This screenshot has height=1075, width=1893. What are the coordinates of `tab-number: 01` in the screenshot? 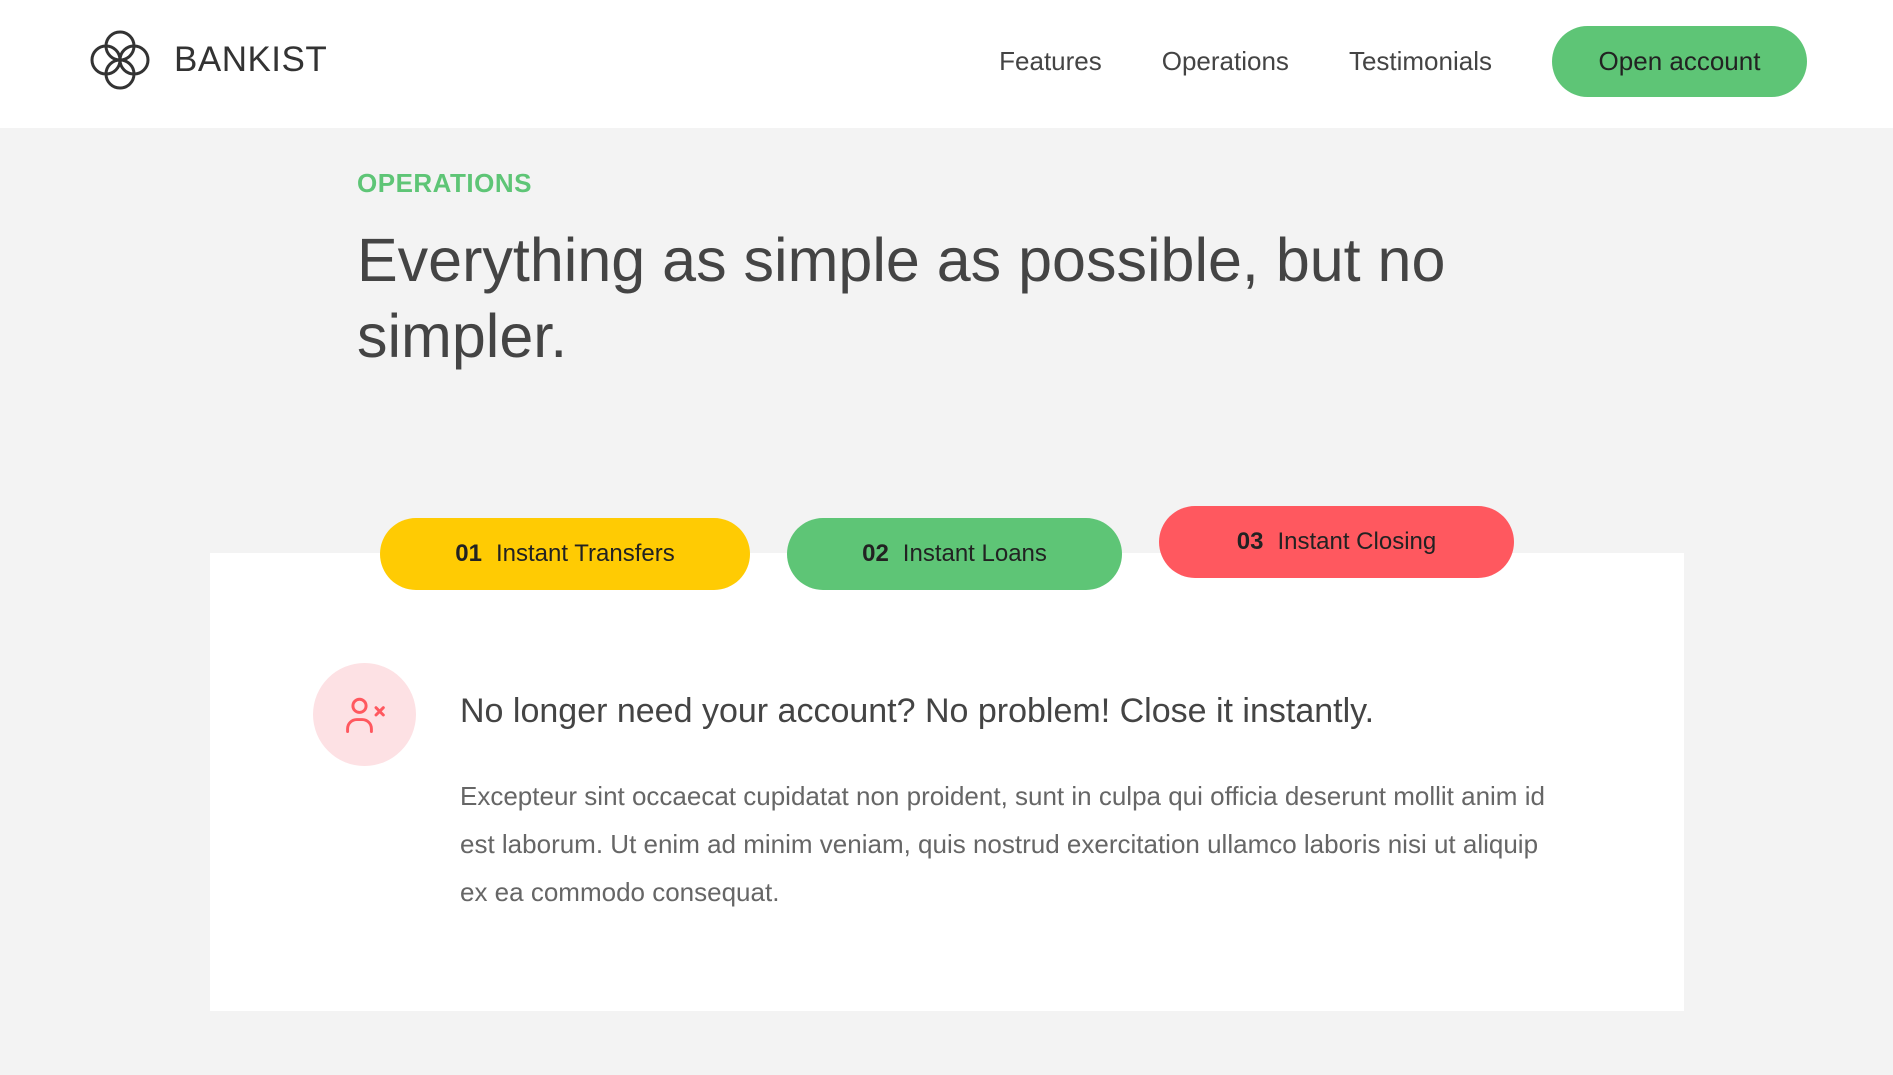 It's located at (468, 553).